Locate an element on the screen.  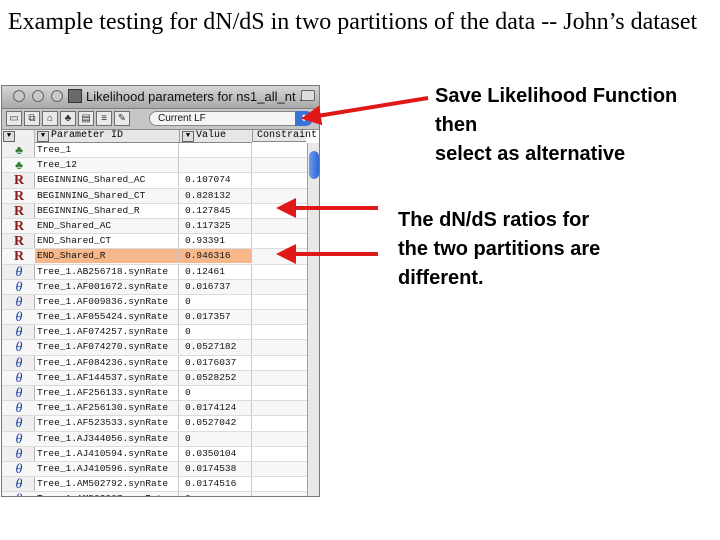
table-row: ♣ Tree_12 is located at coordinates (154, 166).